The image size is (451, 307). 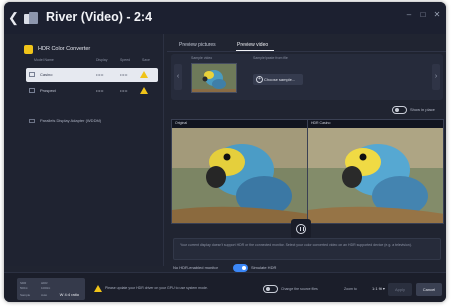 I want to click on display-adapter-row: Parallels Display Adapter (WDDM), so click(x=92, y=121).